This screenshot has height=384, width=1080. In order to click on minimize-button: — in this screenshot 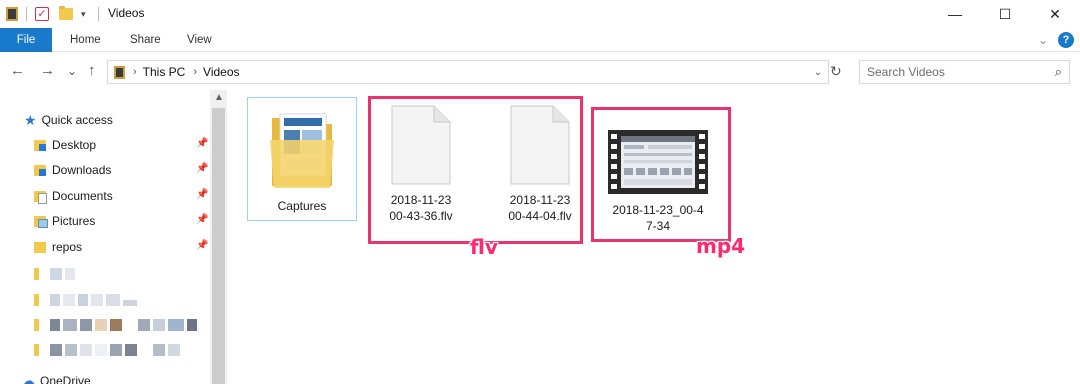, I will do `click(955, 14)`.